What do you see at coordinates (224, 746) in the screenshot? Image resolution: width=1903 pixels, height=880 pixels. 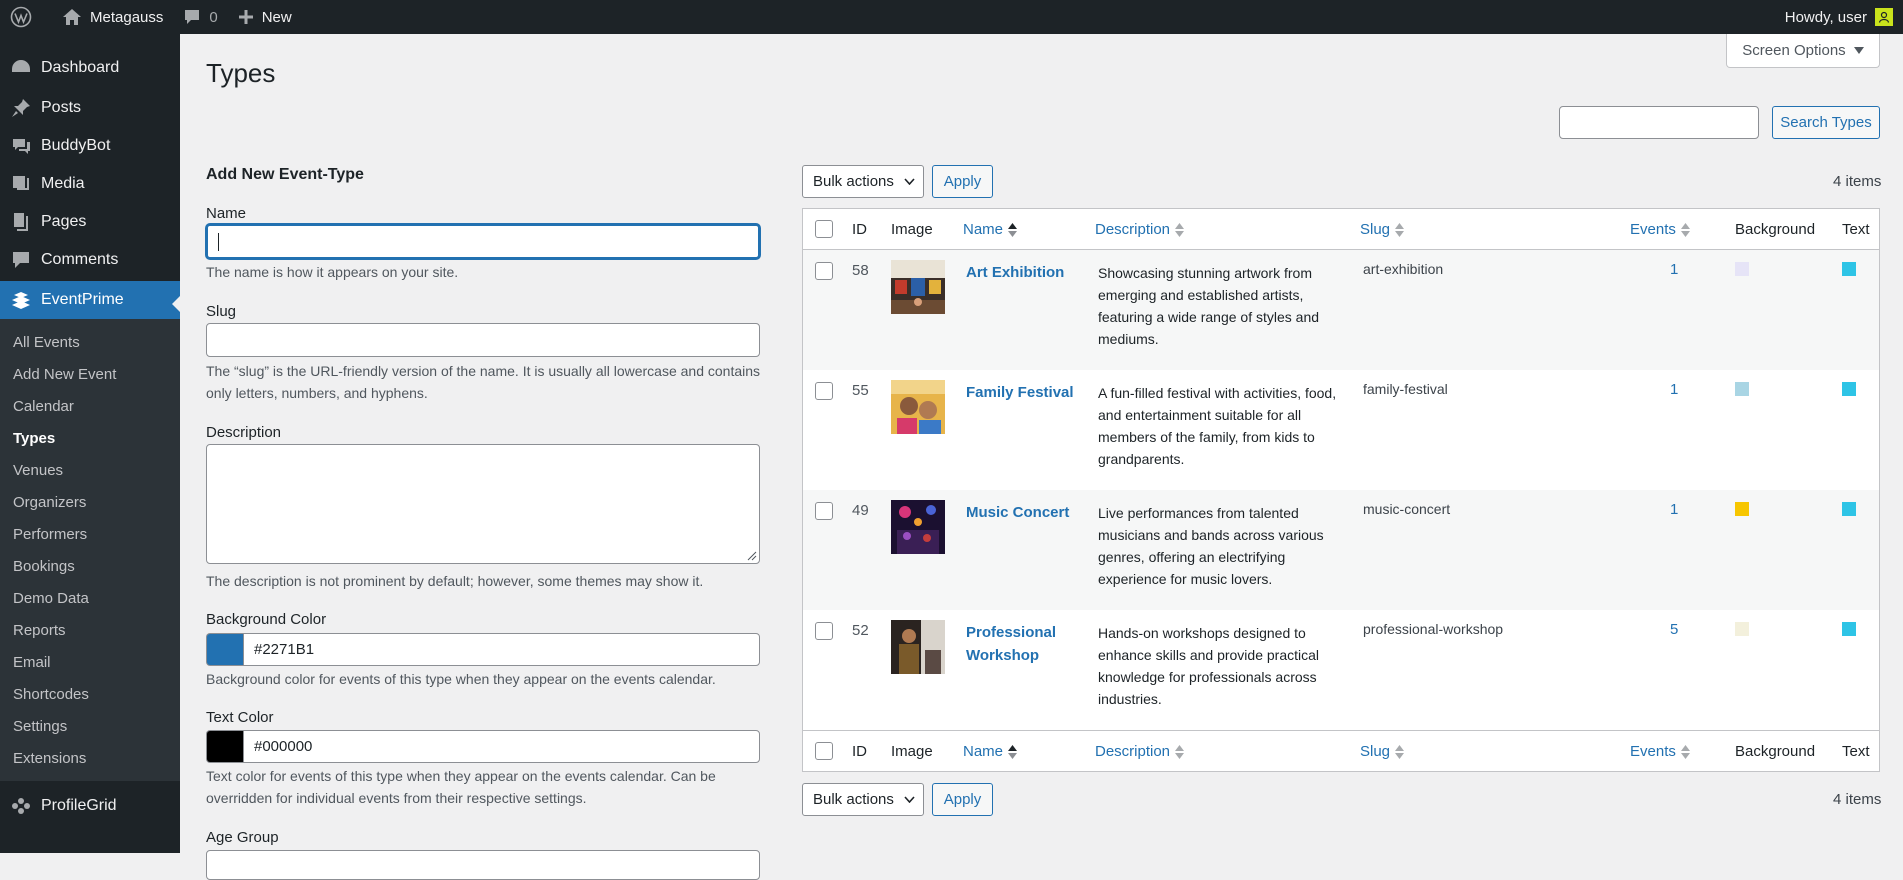 I see `text-color-swatch` at bounding box center [224, 746].